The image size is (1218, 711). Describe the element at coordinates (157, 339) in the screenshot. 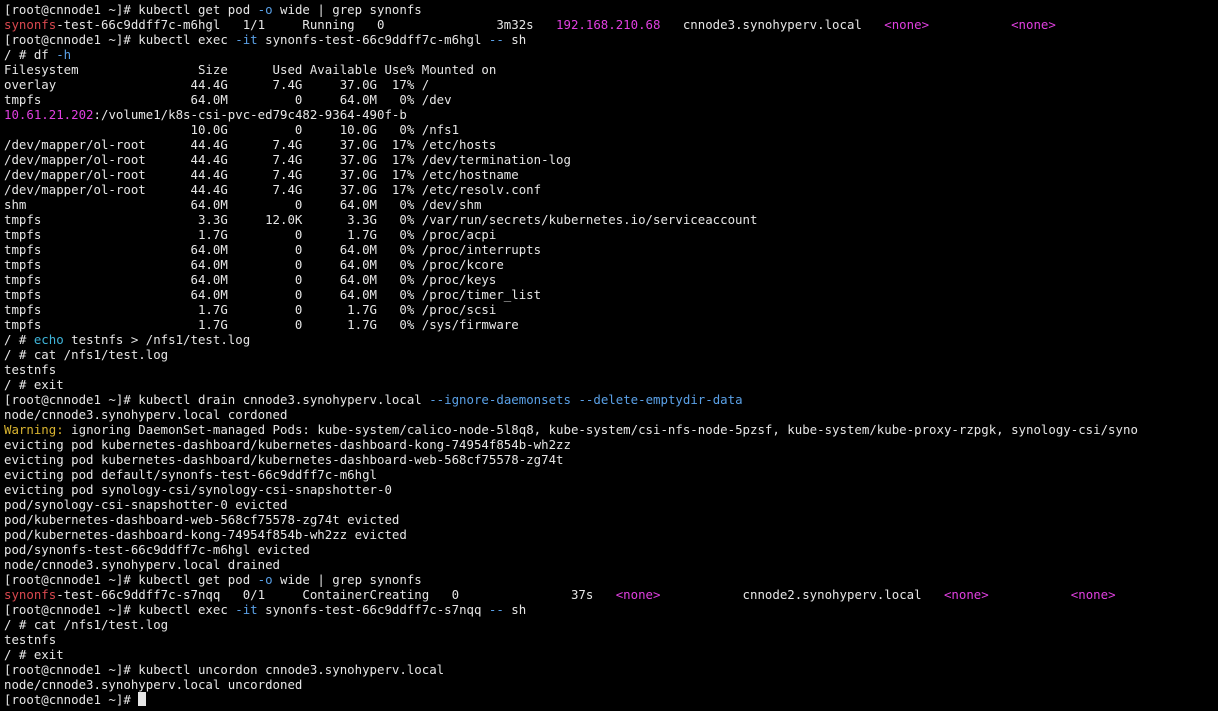

I see `terminal-text: testnfs > /nfs1/test.log` at that location.